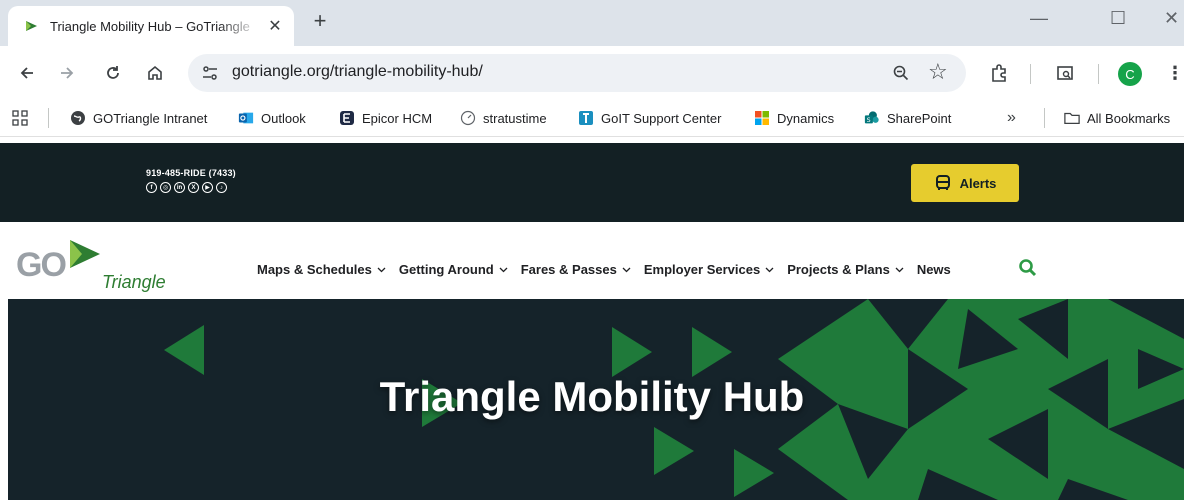  What do you see at coordinates (901, 73) in the screenshot?
I see `zoom-icon` at bounding box center [901, 73].